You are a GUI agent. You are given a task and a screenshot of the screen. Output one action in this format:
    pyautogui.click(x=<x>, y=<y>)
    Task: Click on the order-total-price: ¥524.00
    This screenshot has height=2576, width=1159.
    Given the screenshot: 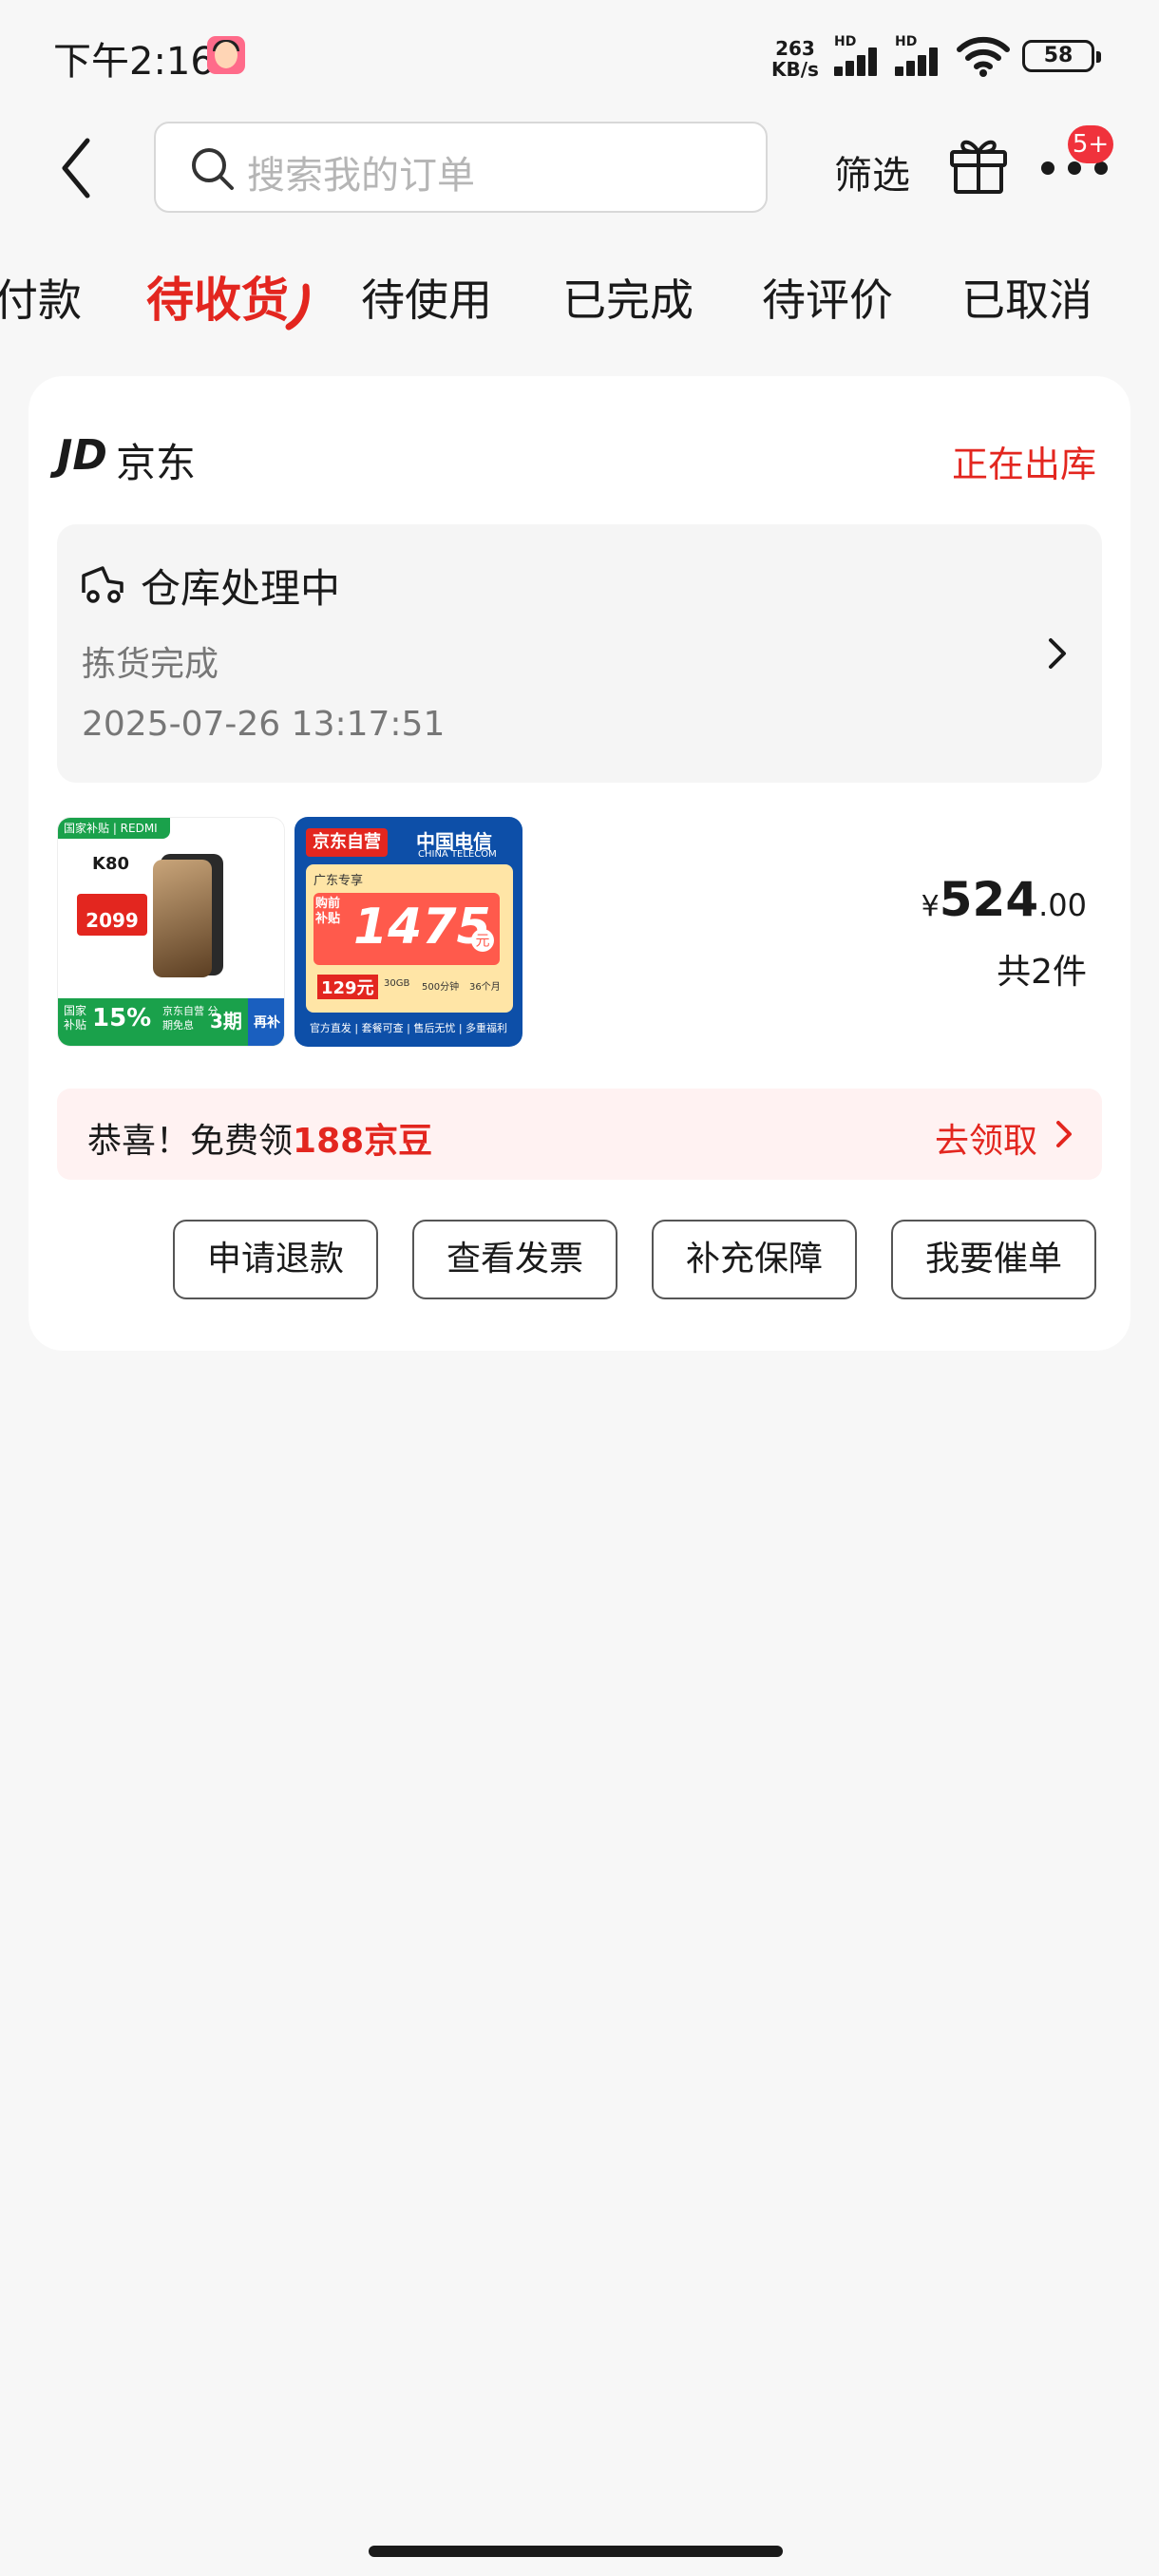 What is the action you would take?
    pyautogui.click(x=1004, y=899)
    